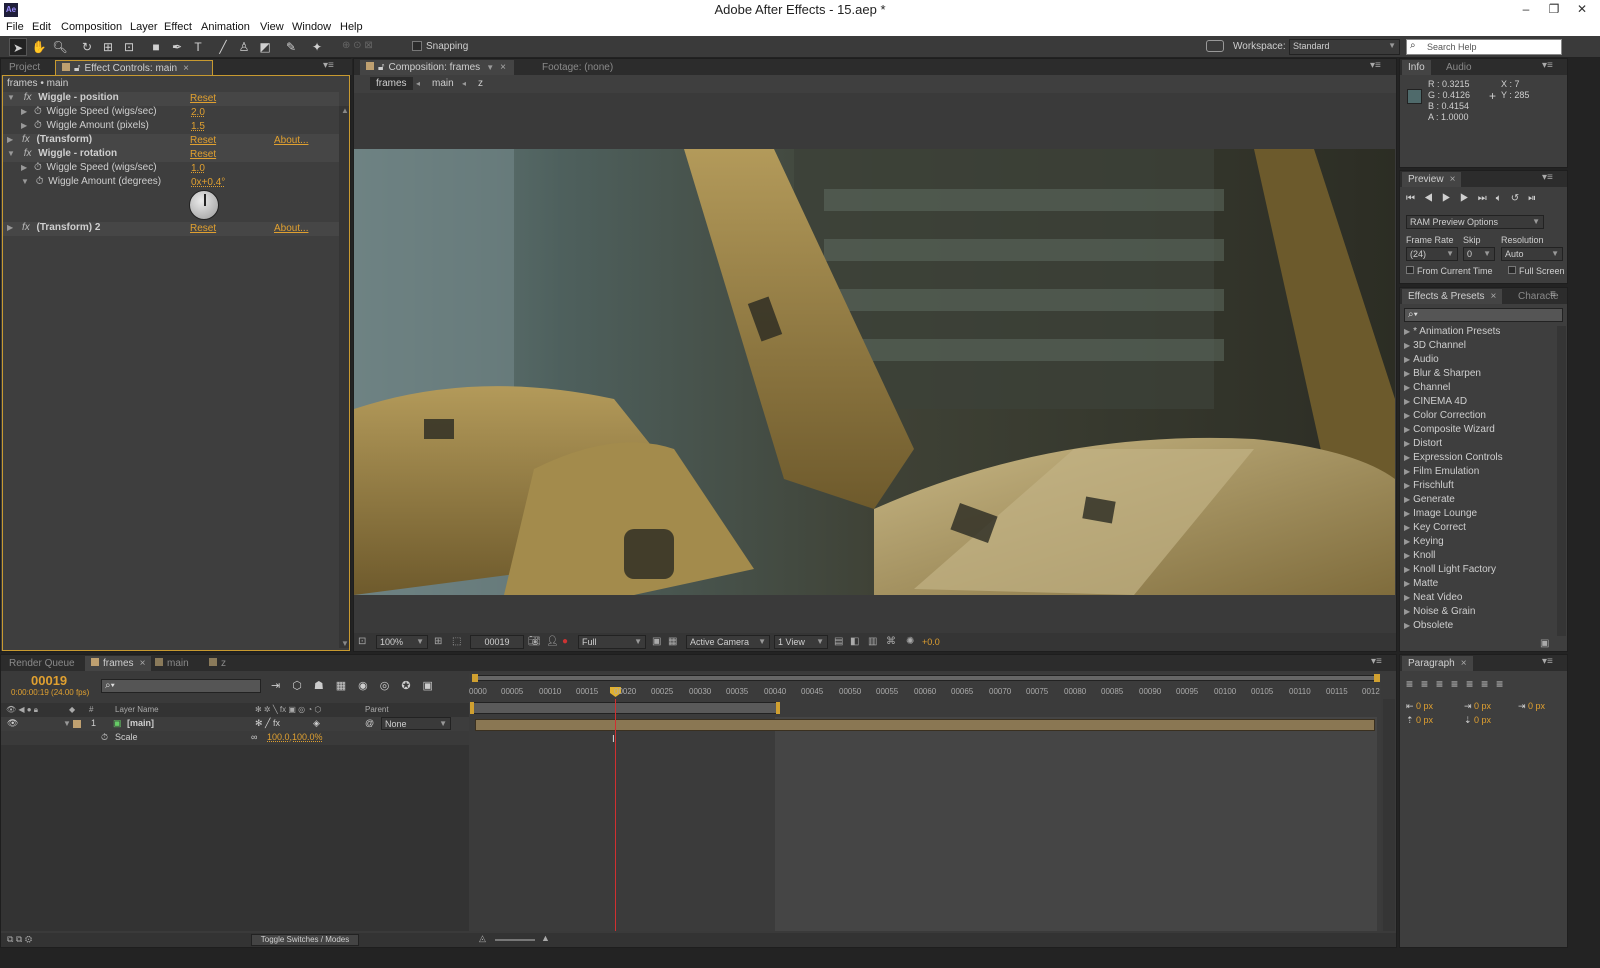 The width and height of the screenshot is (1600, 968). I want to click on rotation-dial, so click(204, 205).